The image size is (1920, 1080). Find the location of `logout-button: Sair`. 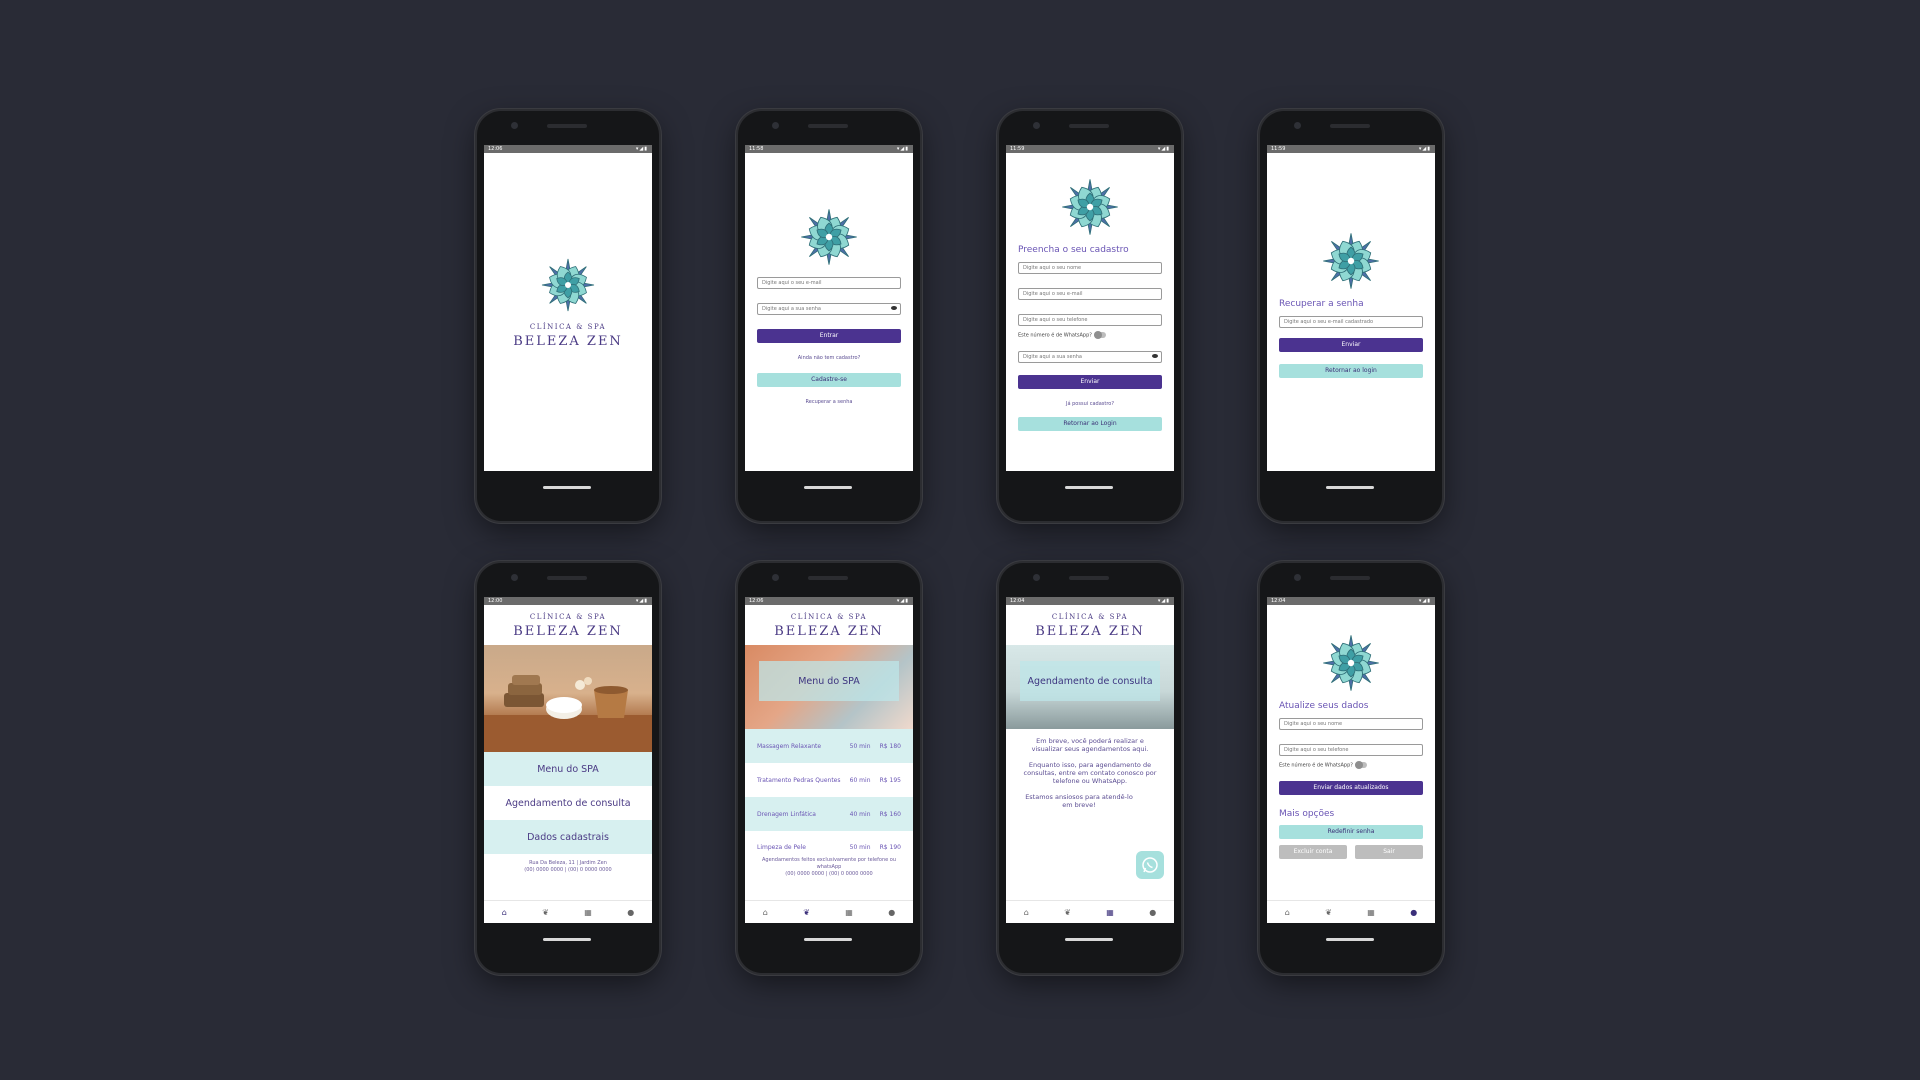

logout-button: Sair is located at coordinates (1389, 851).